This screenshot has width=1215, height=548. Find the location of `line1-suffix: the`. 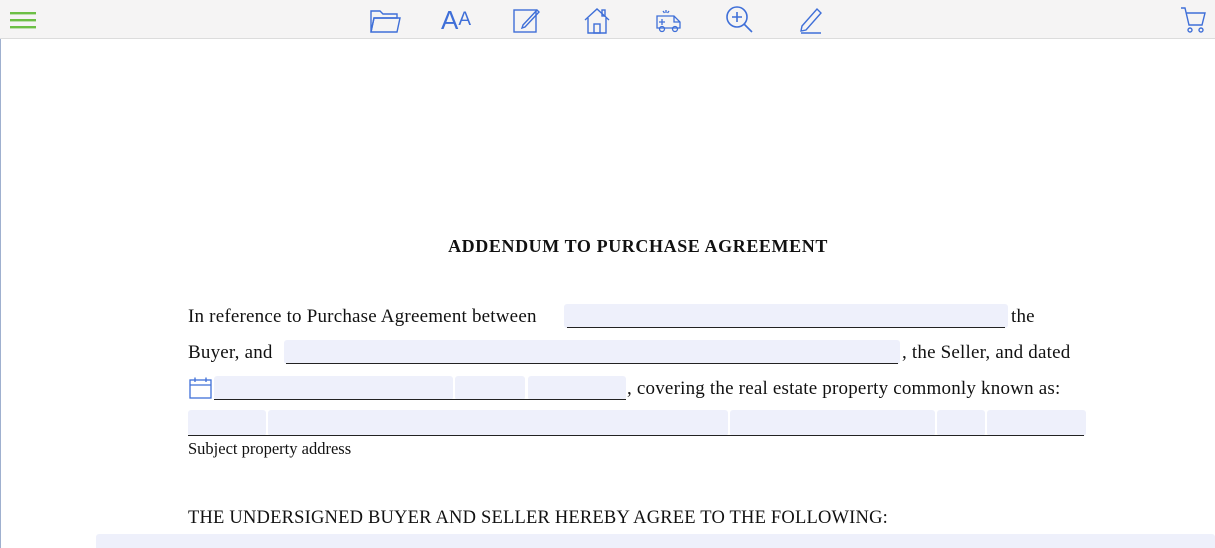

line1-suffix: the is located at coordinates (1023, 316).